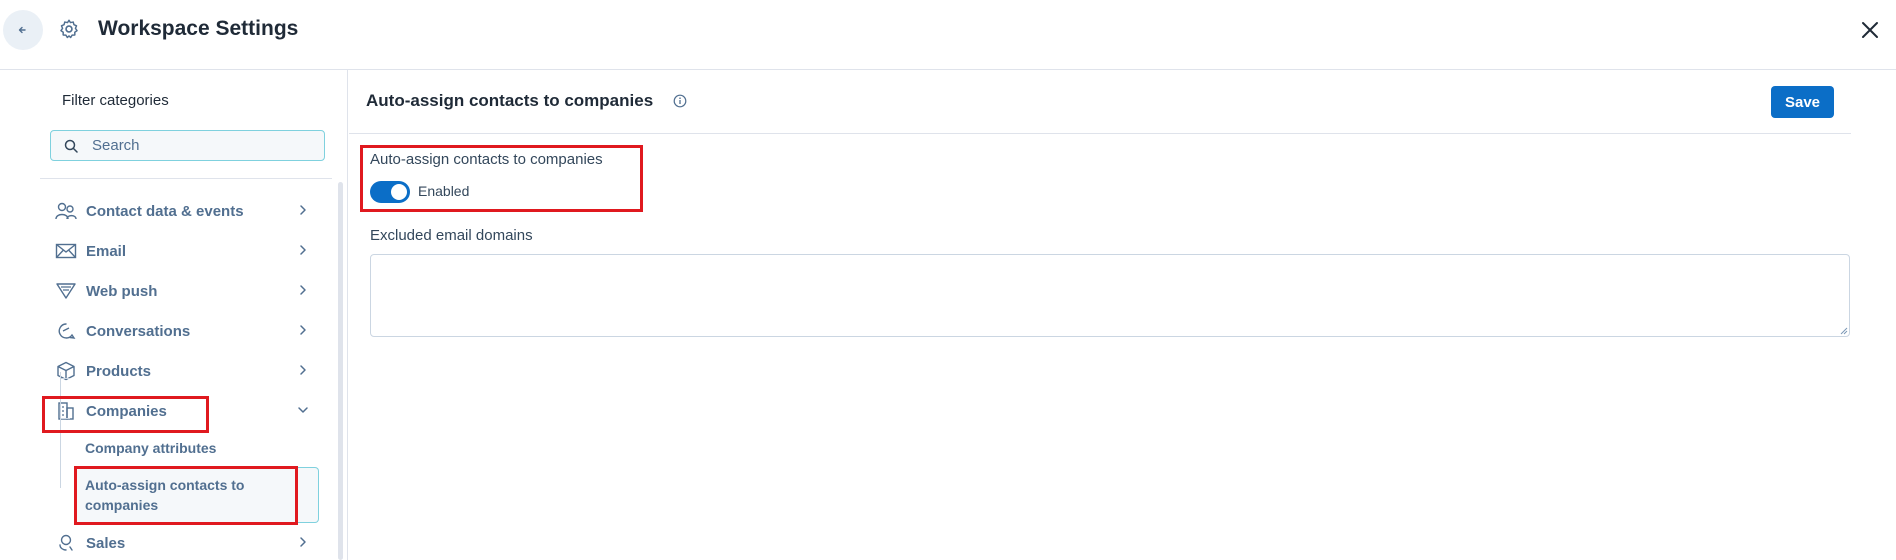 This screenshot has height=560, width=1896. Describe the element at coordinates (451, 235) in the screenshot. I see `excluded-domains-label: Excluded email domains` at that location.